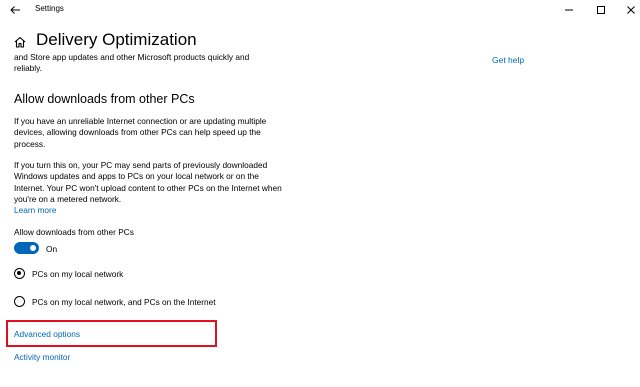 Image resolution: width=640 pixels, height=387 pixels. I want to click on home-button, so click(20, 42).